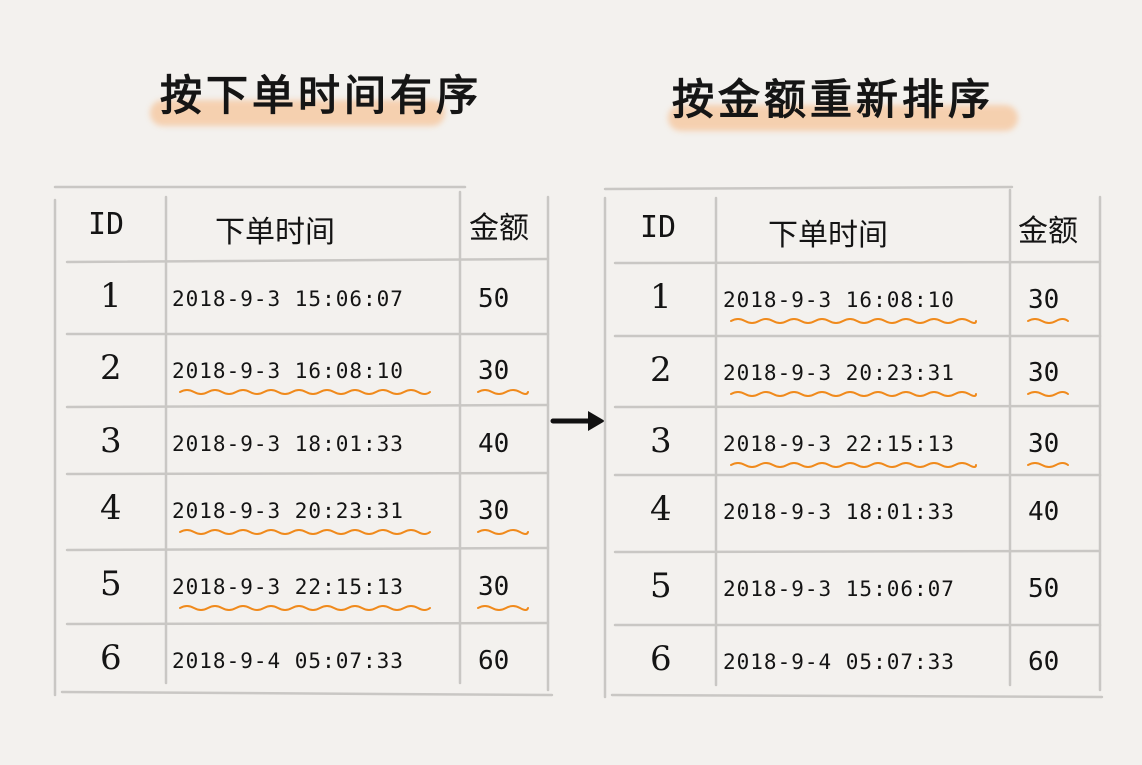 This screenshot has height=765, width=1142. What do you see at coordinates (661, 586) in the screenshot?
I see `right-row-id: 5` at bounding box center [661, 586].